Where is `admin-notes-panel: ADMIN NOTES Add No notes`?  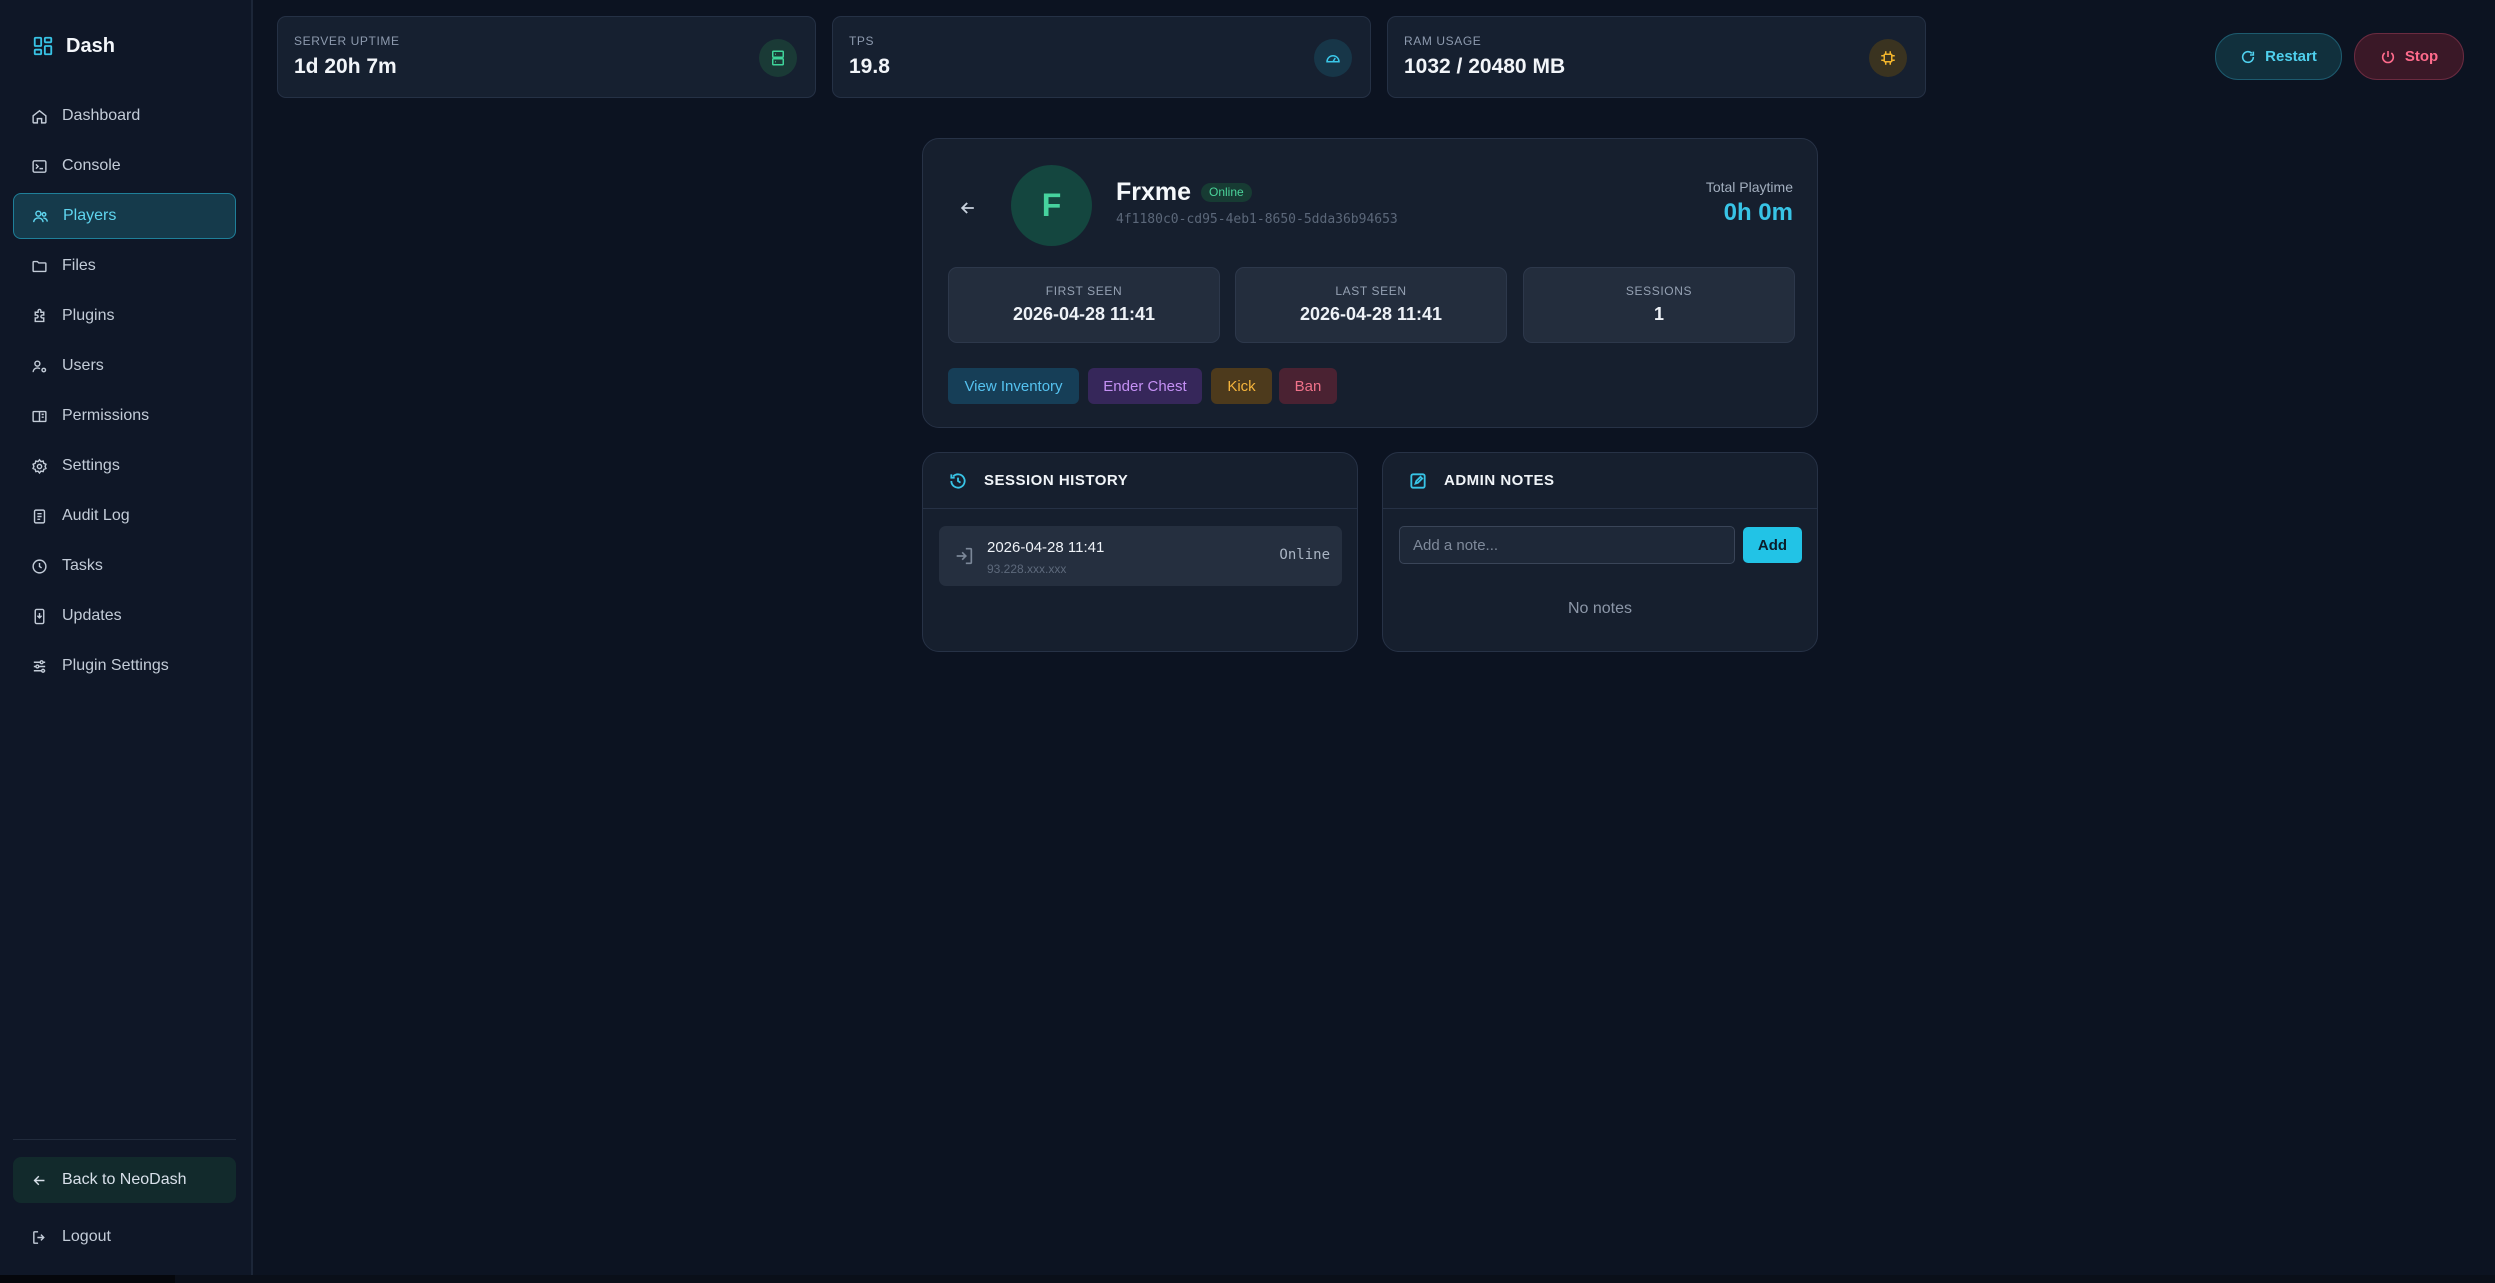 admin-notes-panel: ADMIN NOTES Add No notes is located at coordinates (1600, 552).